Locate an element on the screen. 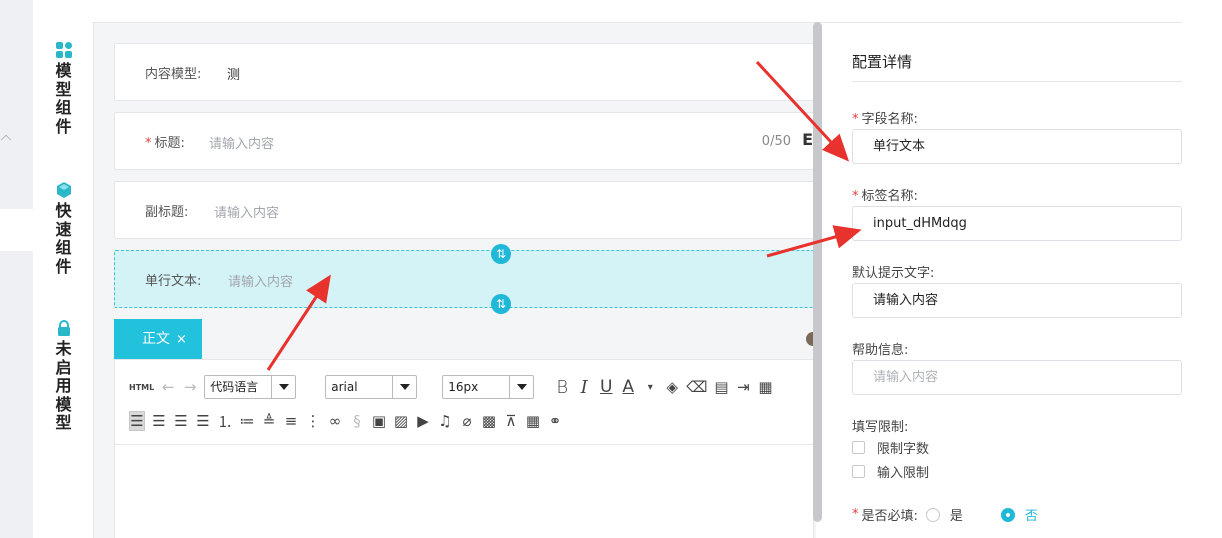  ordered-list-icon: ⒈ is located at coordinates (225, 421).